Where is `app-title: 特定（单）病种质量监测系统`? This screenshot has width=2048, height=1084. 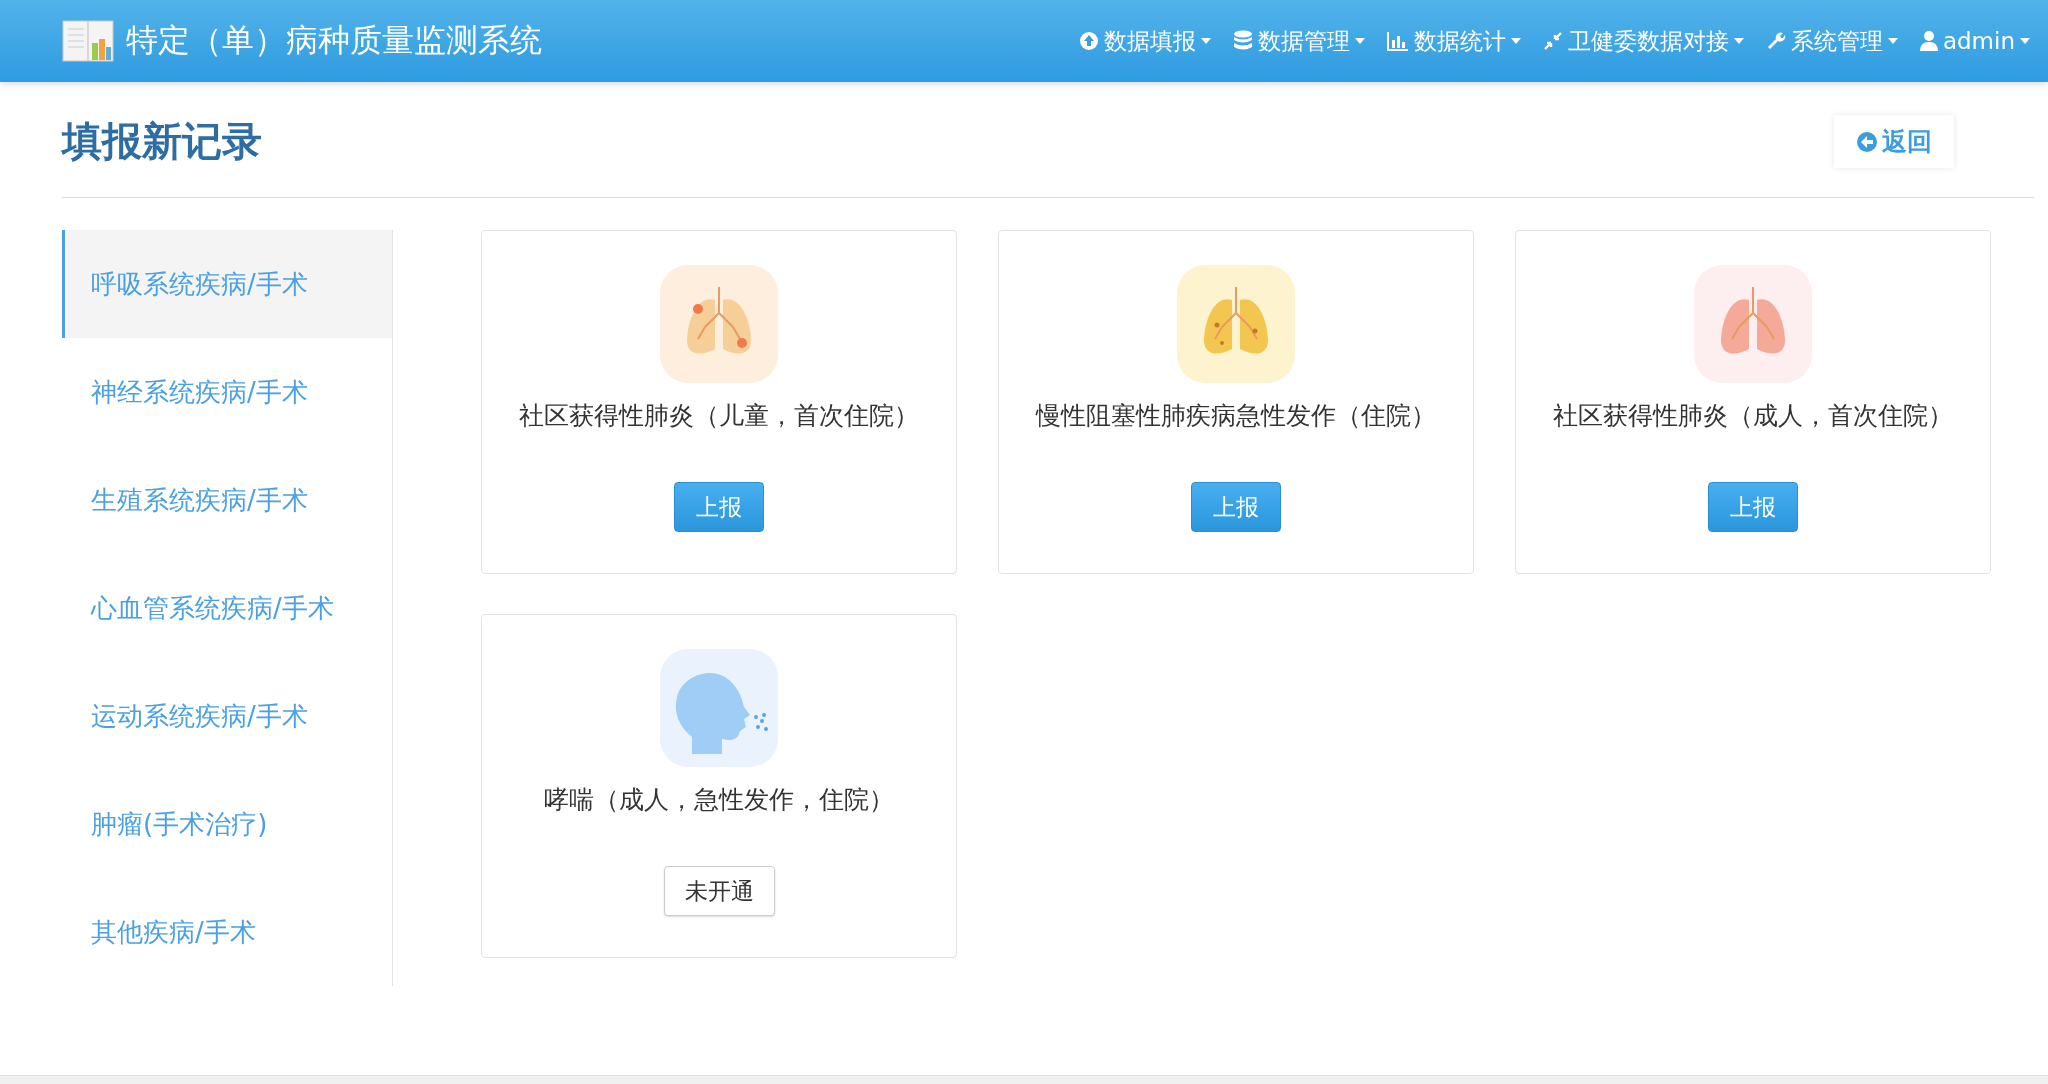 app-title: 特定（单）病种质量监测系统 is located at coordinates (334, 40).